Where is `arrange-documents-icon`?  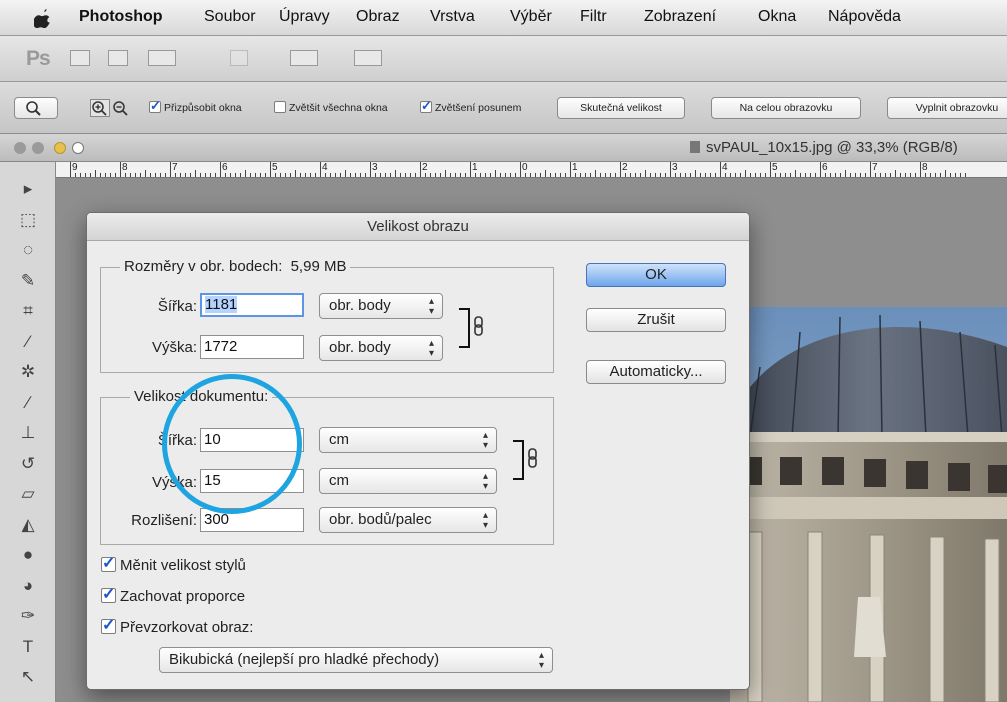 arrange-documents-icon is located at coordinates (304, 58).